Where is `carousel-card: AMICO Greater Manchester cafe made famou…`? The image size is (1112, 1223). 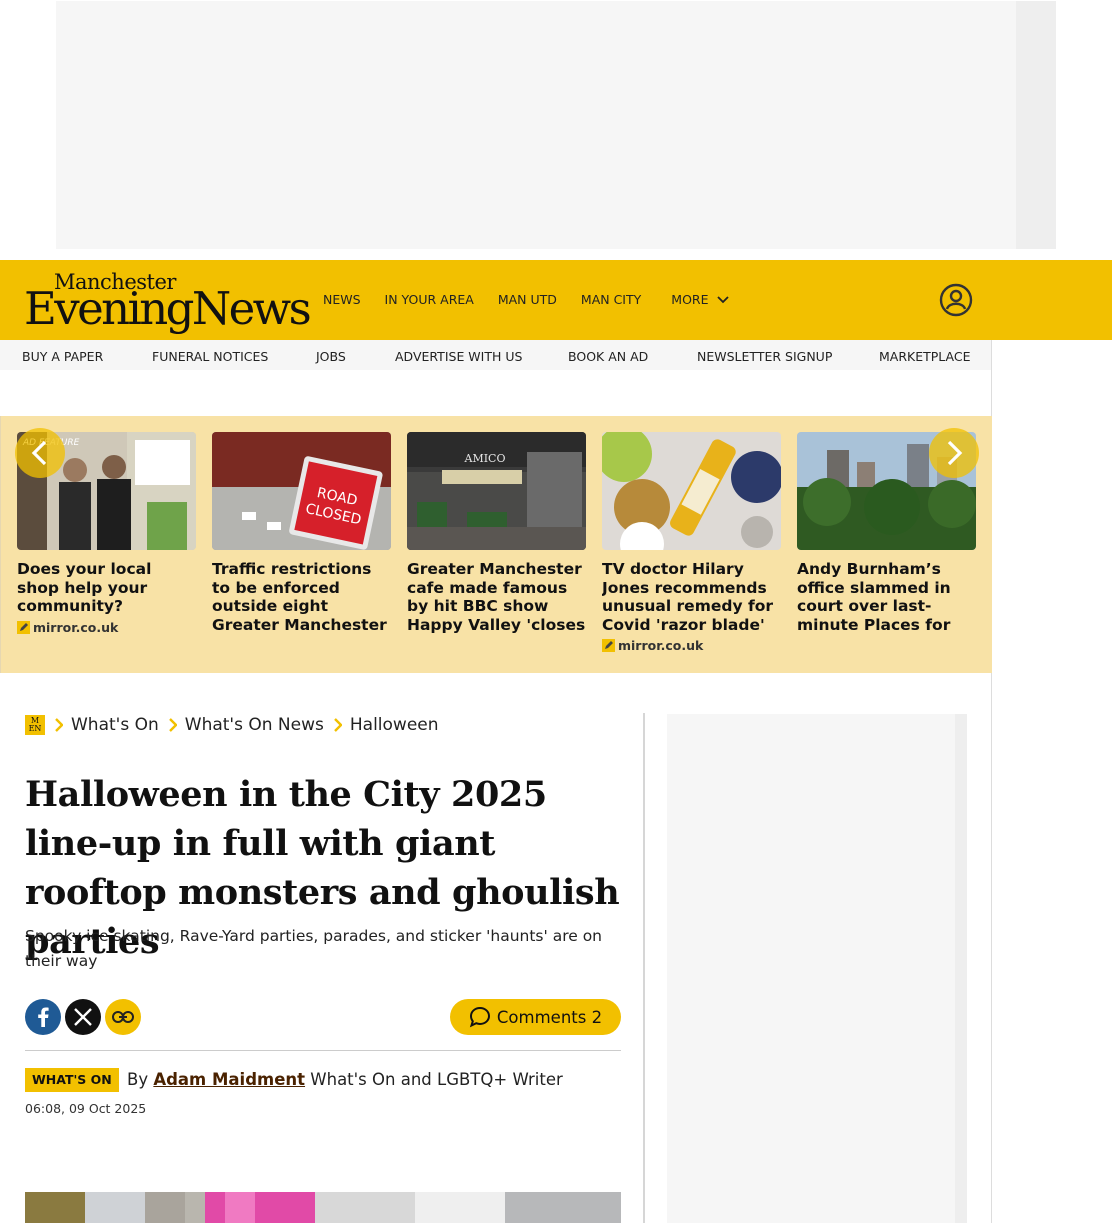
carousel-card: AMICO Greater Manchester cafe made famou… is located at coordinates (496, 533).